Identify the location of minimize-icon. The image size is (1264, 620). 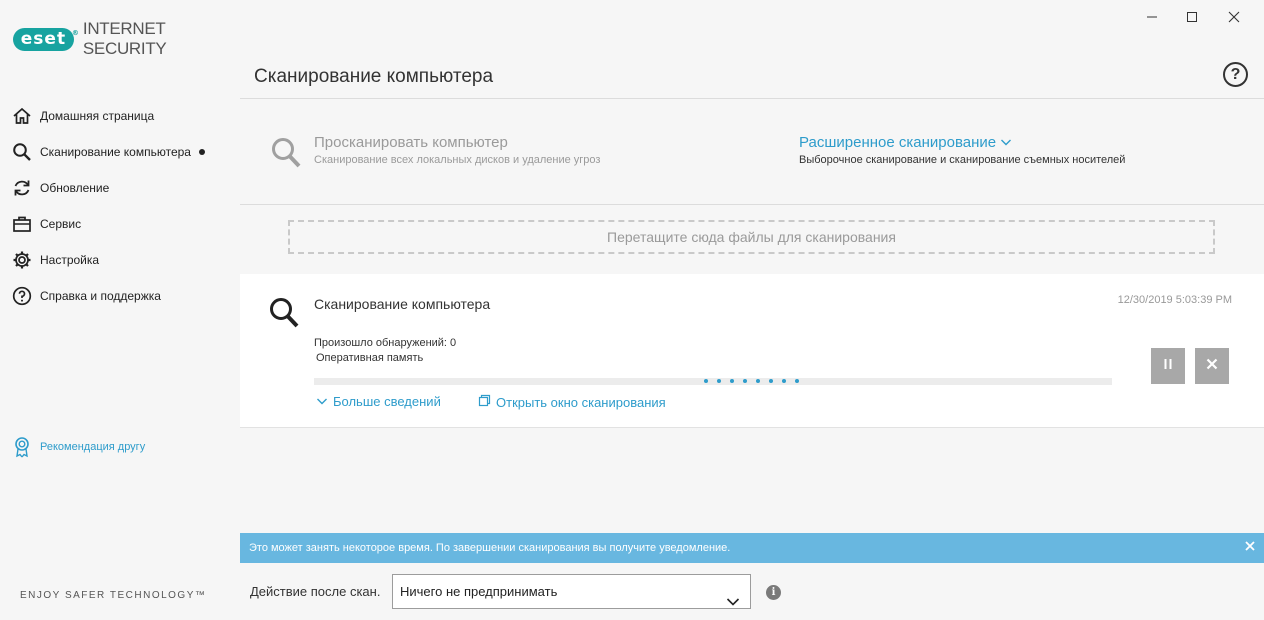
(1152, 19).